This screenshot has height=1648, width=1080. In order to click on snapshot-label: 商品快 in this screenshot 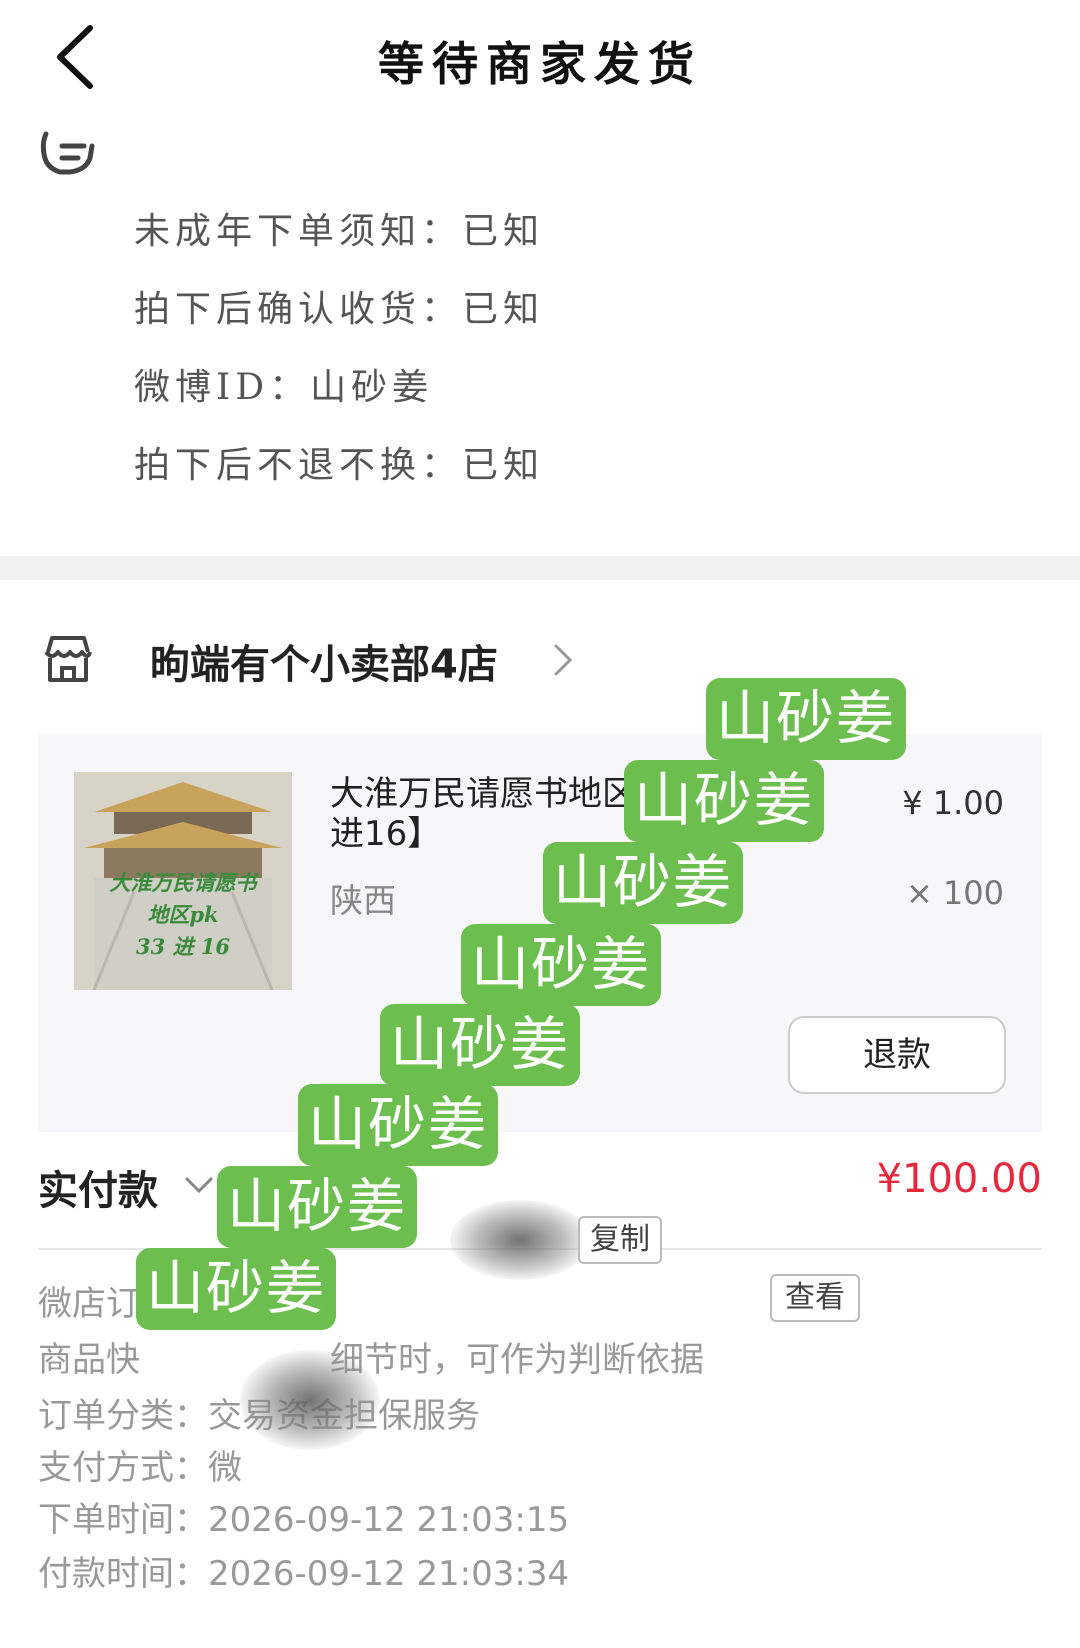, I will do `click(89, 1360)`.